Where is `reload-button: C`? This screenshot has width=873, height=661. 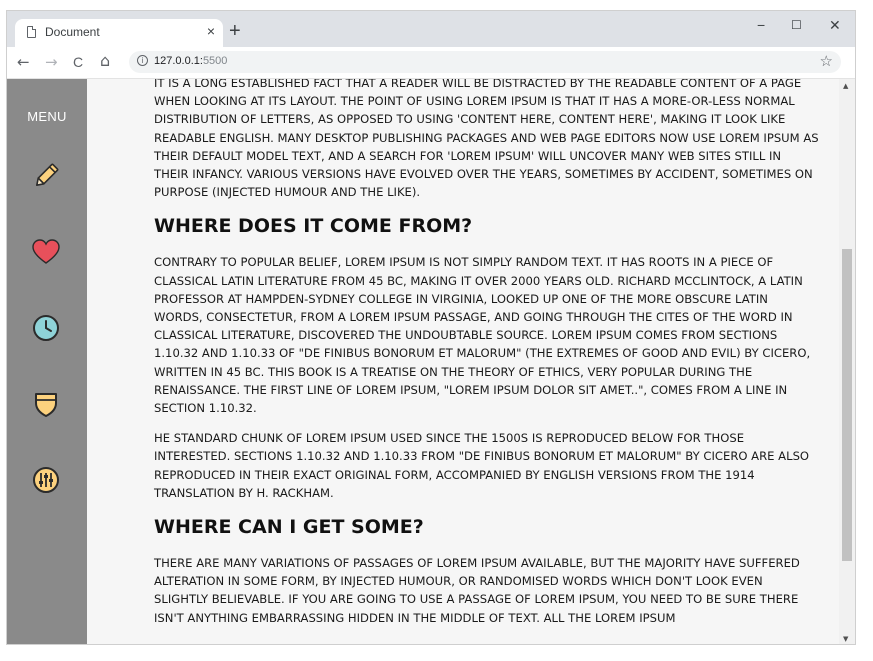 reload-button: C is located at coordinates (78, 62).